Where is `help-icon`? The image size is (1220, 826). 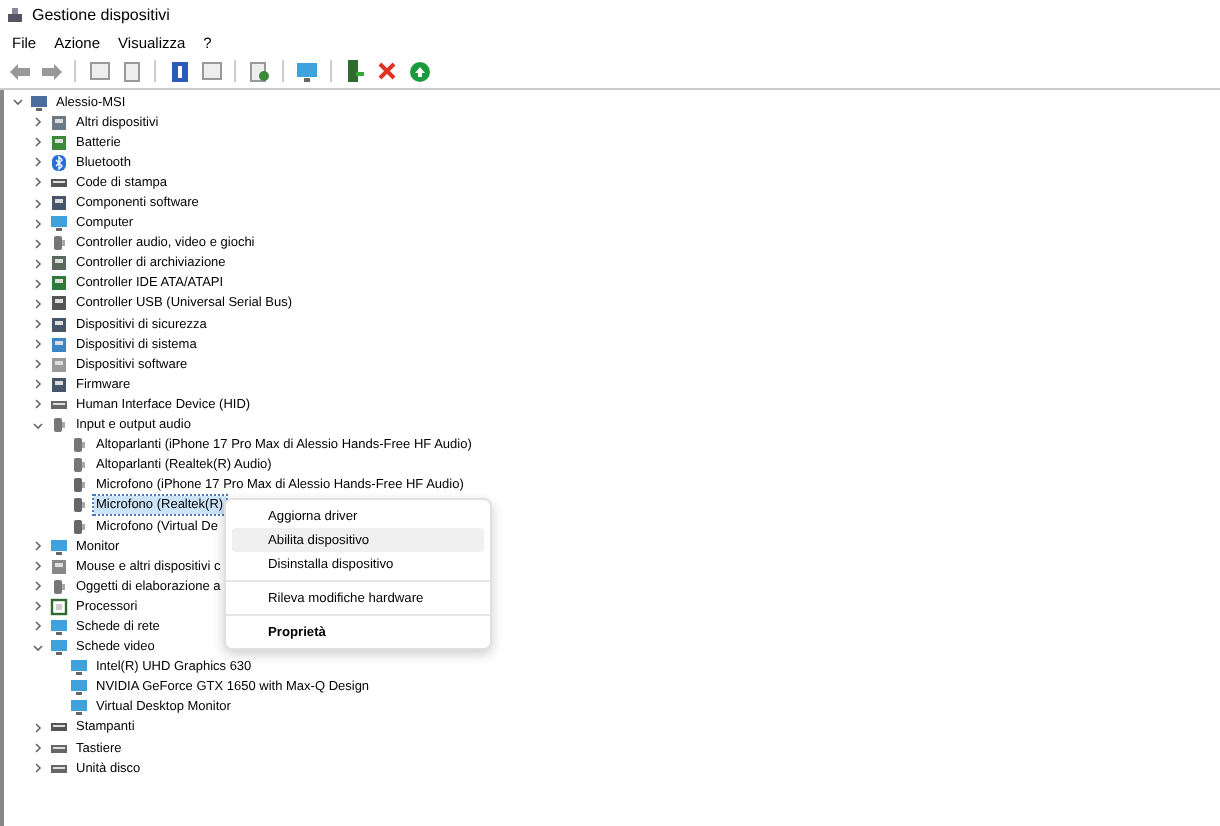
help-icon is located at coordinates (179, 71).